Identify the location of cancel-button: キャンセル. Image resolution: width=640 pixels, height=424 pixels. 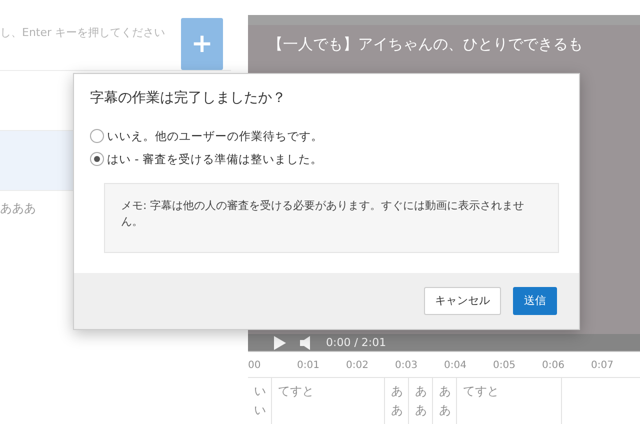
(462, 301).